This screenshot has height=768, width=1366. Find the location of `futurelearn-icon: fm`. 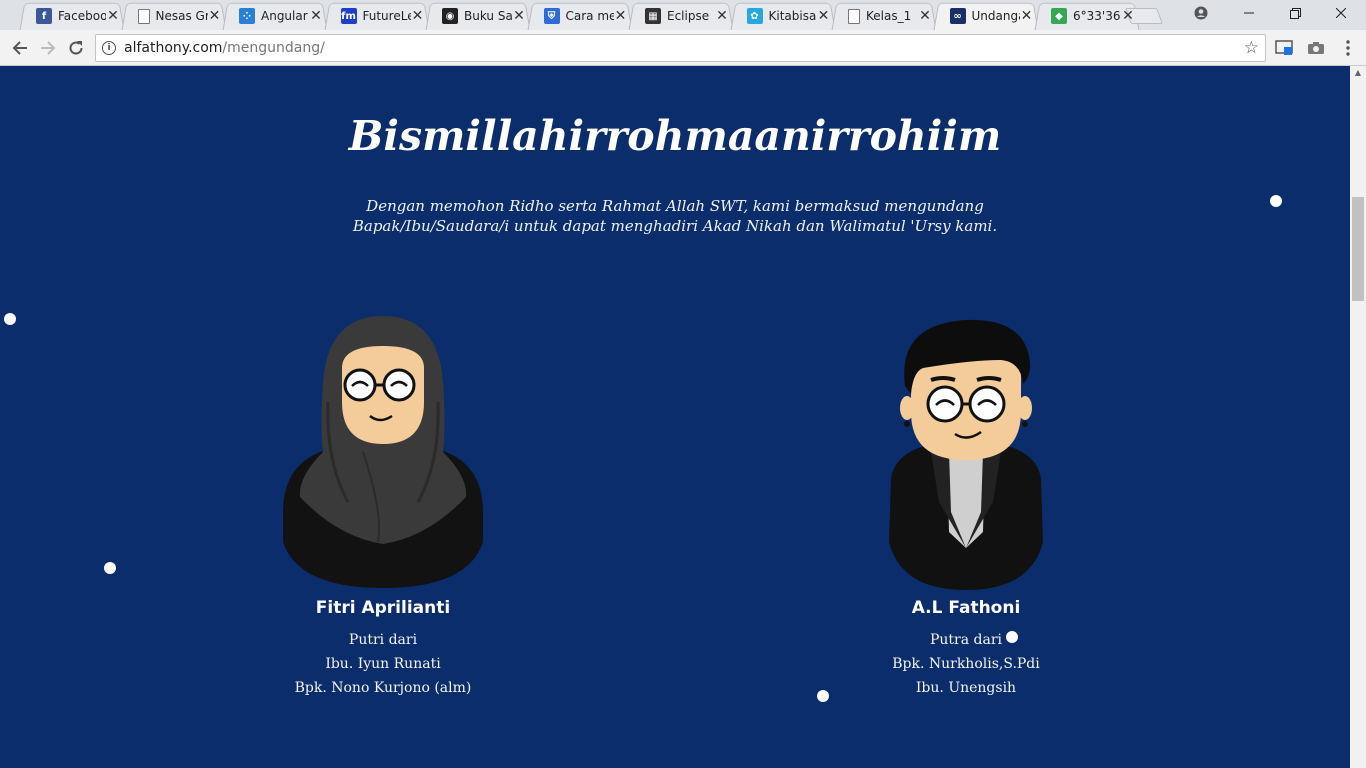

futurelearn-icon: fm is located at coordinates (348, 16).